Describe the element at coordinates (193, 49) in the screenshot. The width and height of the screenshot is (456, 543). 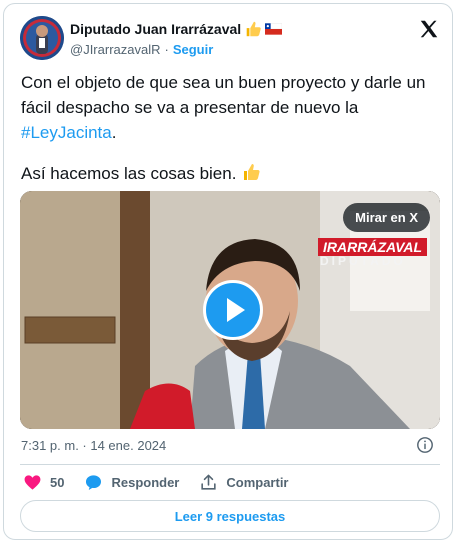
I see `follow-button: Seguir` at that location.